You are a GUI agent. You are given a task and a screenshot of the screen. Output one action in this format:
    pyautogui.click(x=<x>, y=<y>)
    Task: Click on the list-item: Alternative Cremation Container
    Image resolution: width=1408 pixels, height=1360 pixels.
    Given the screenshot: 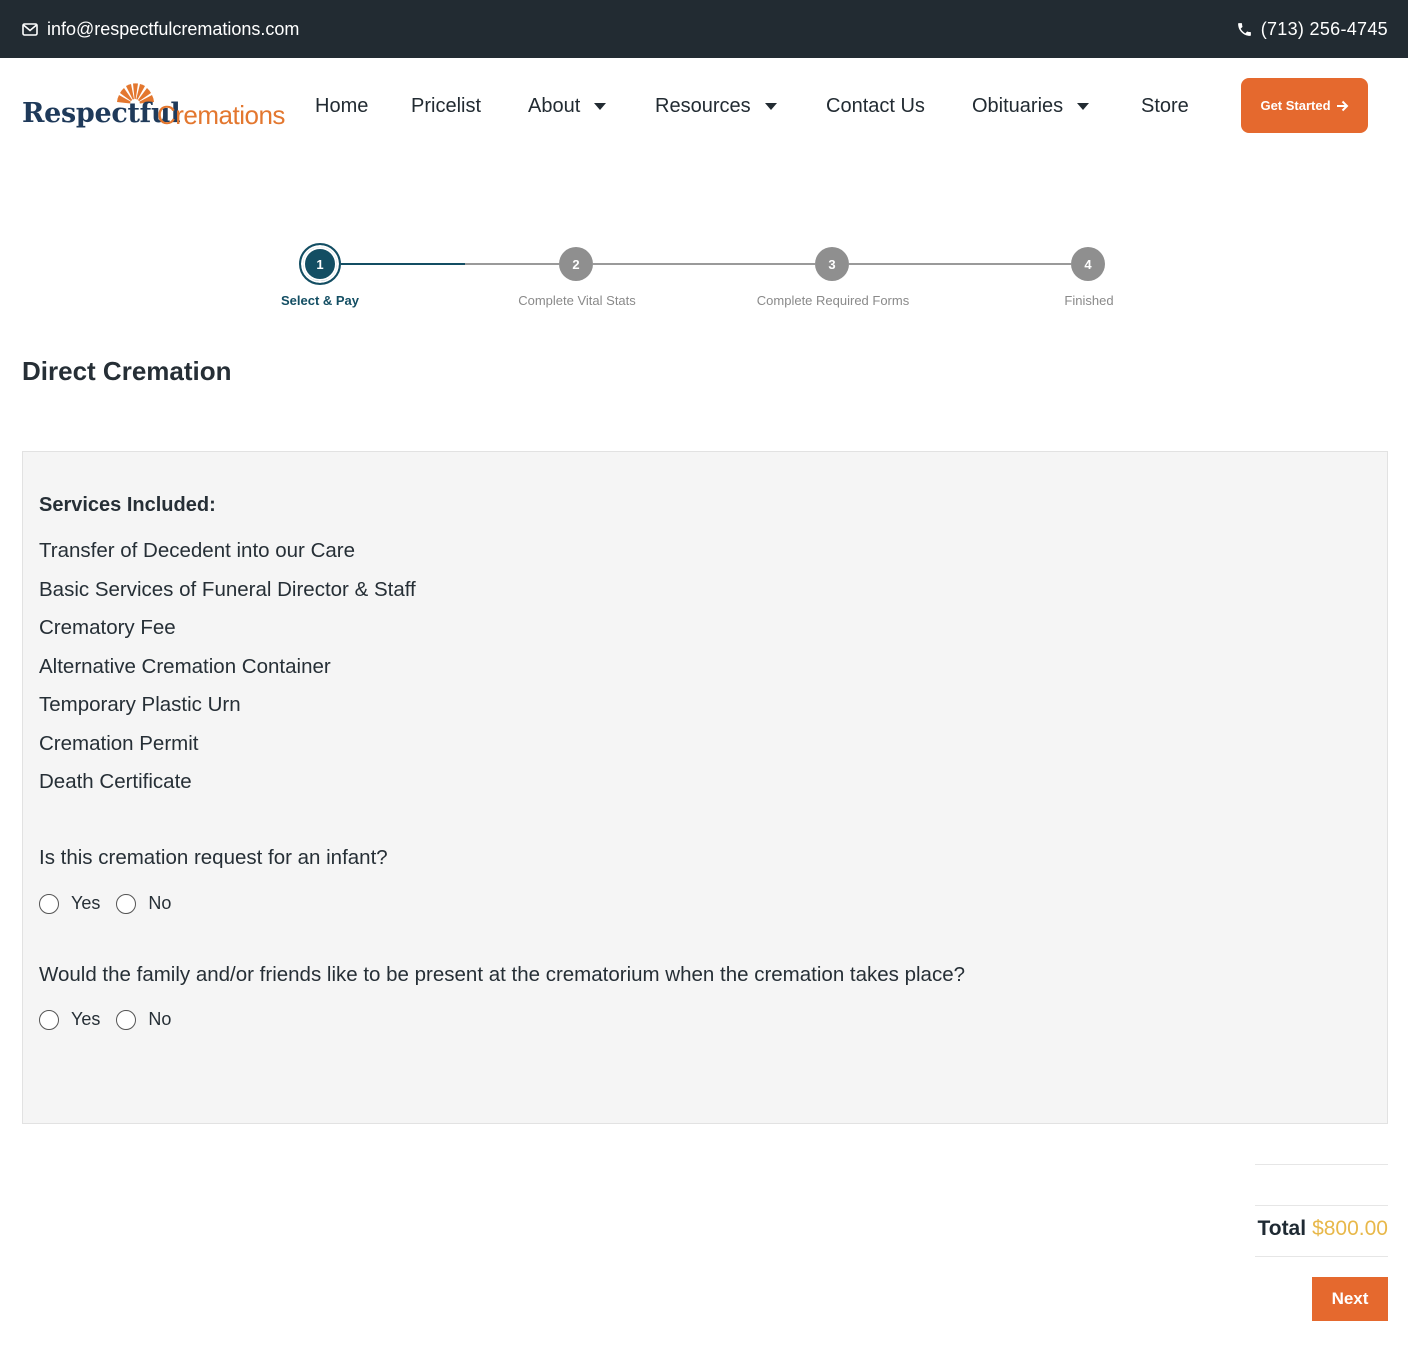 What is the action you would take?
    pyautogui.click(x=185, y=666)
    